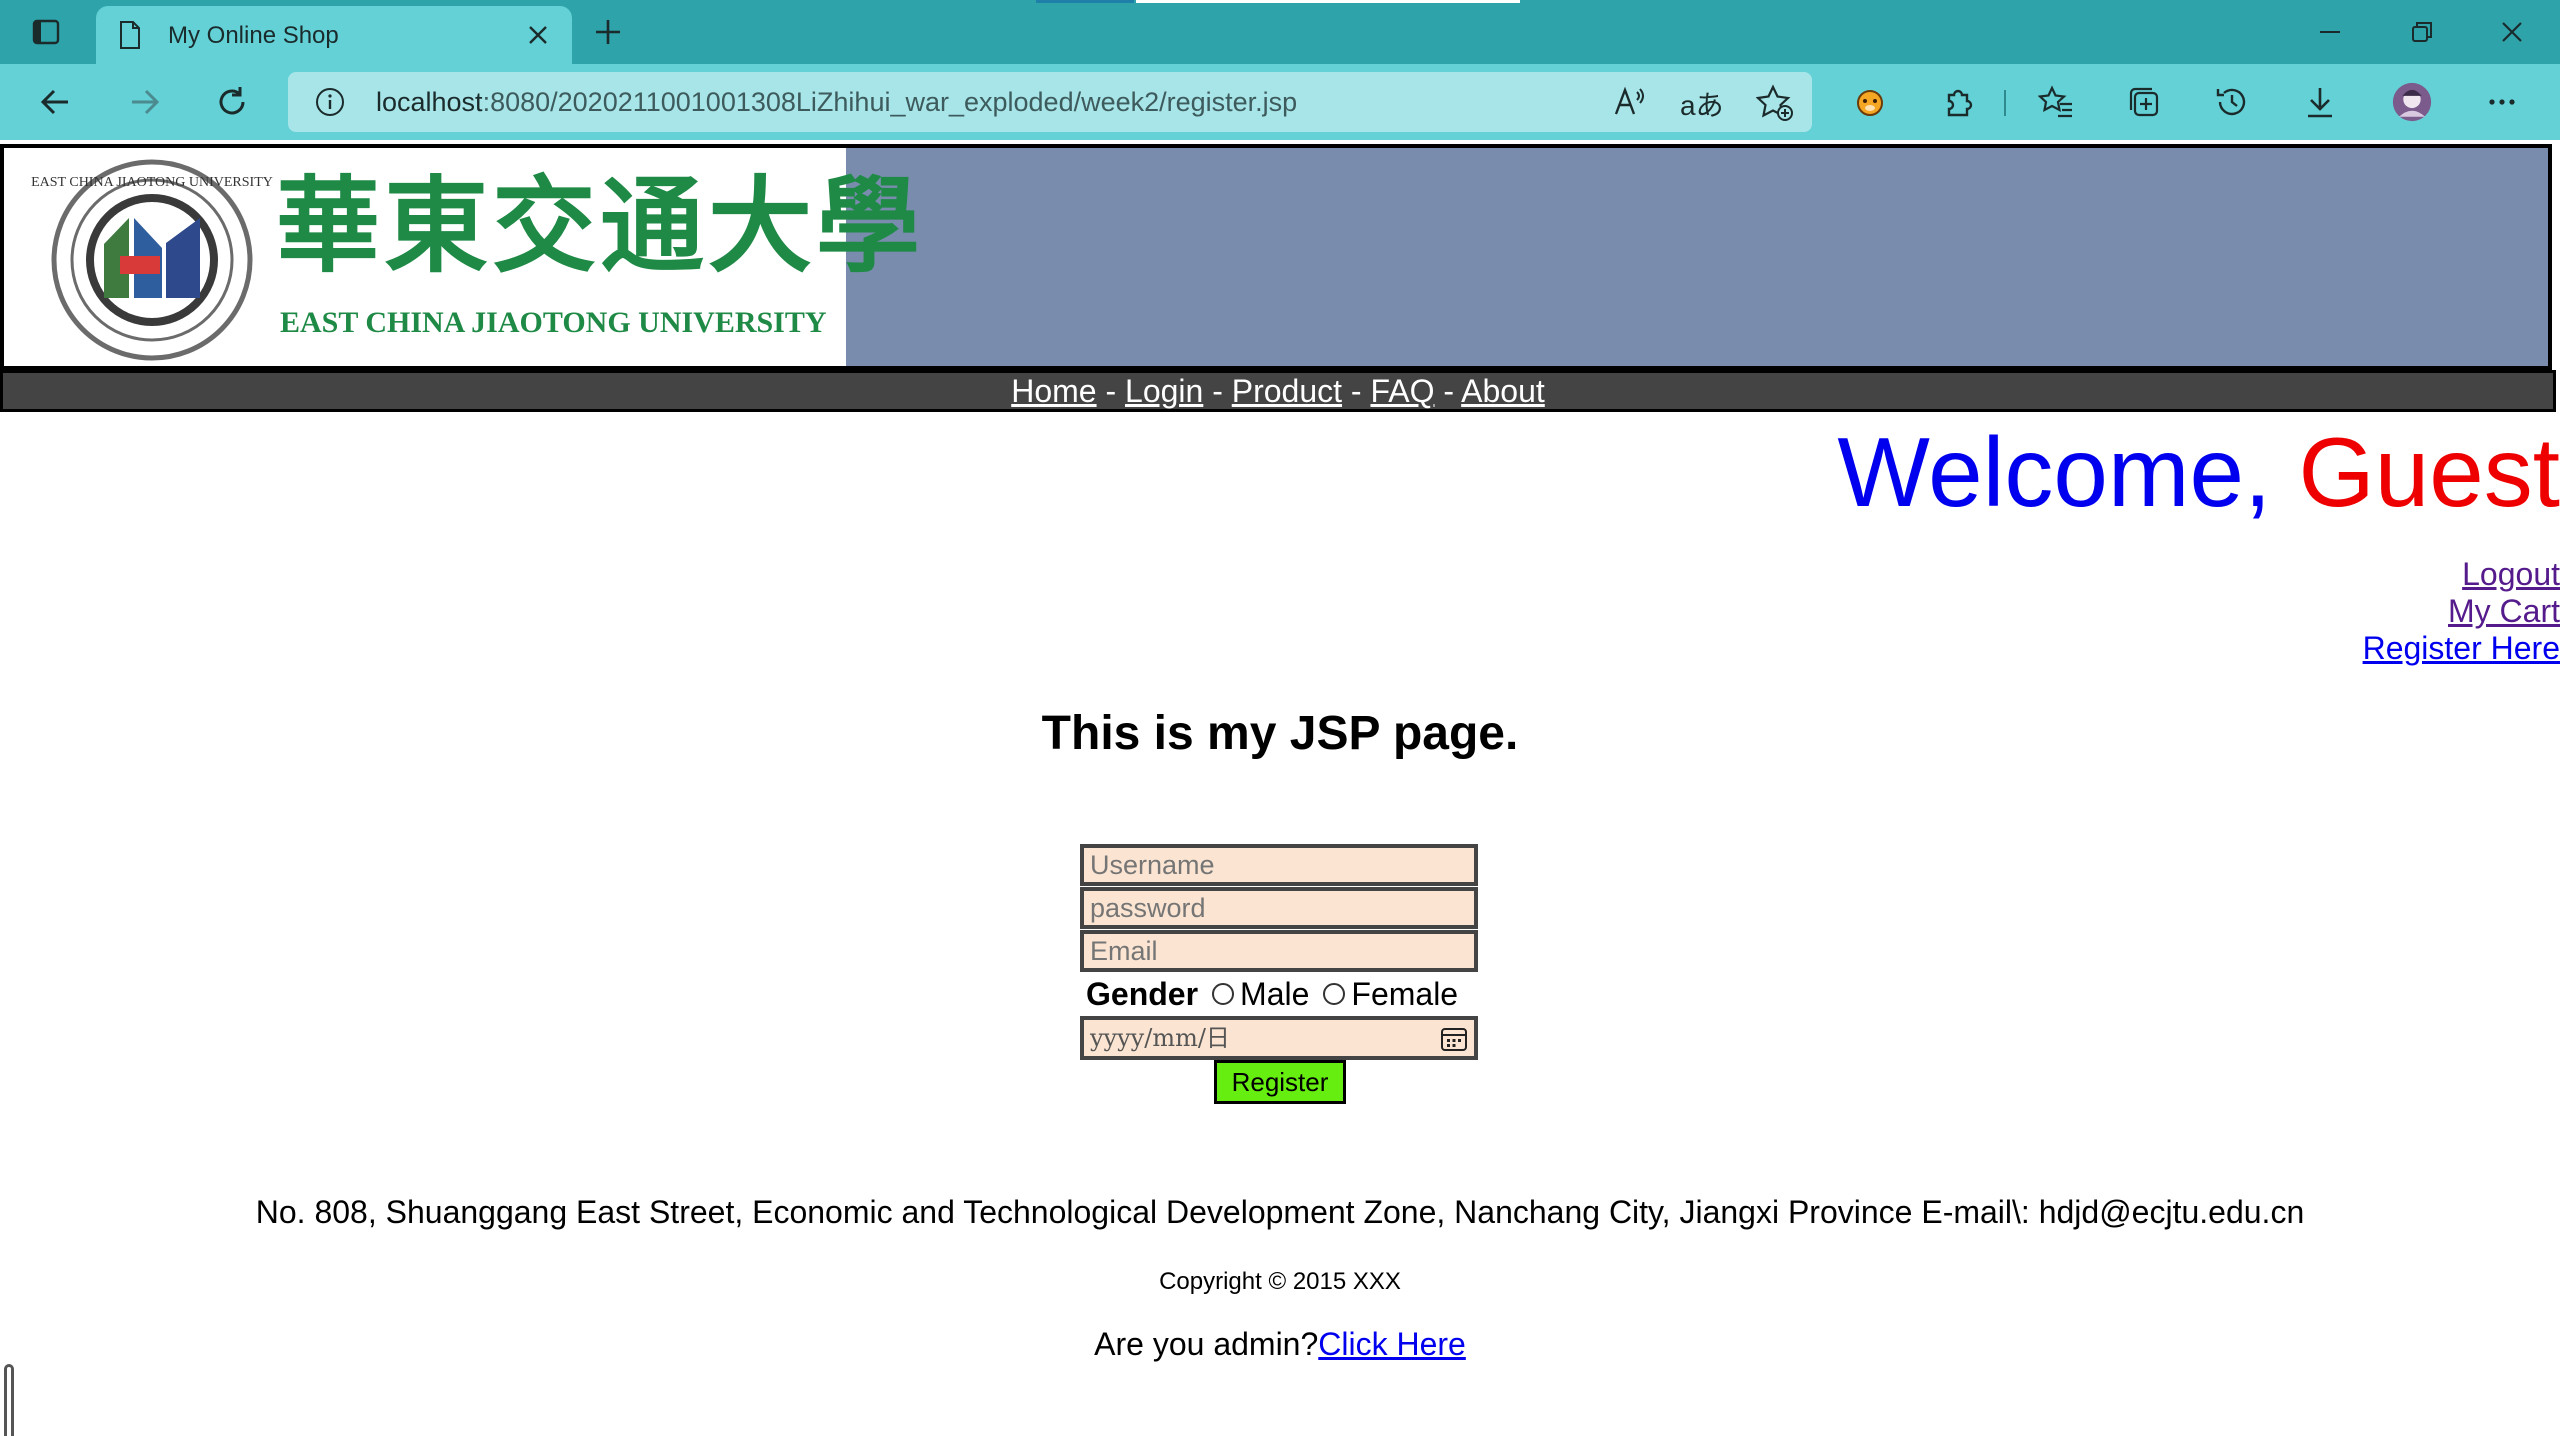 This screenshot has width=2560, height=1436. What do you see at coordinates (1053, 391) in the screenshot?
I see `nav-home: Home` at bounding box center [1053, 391].